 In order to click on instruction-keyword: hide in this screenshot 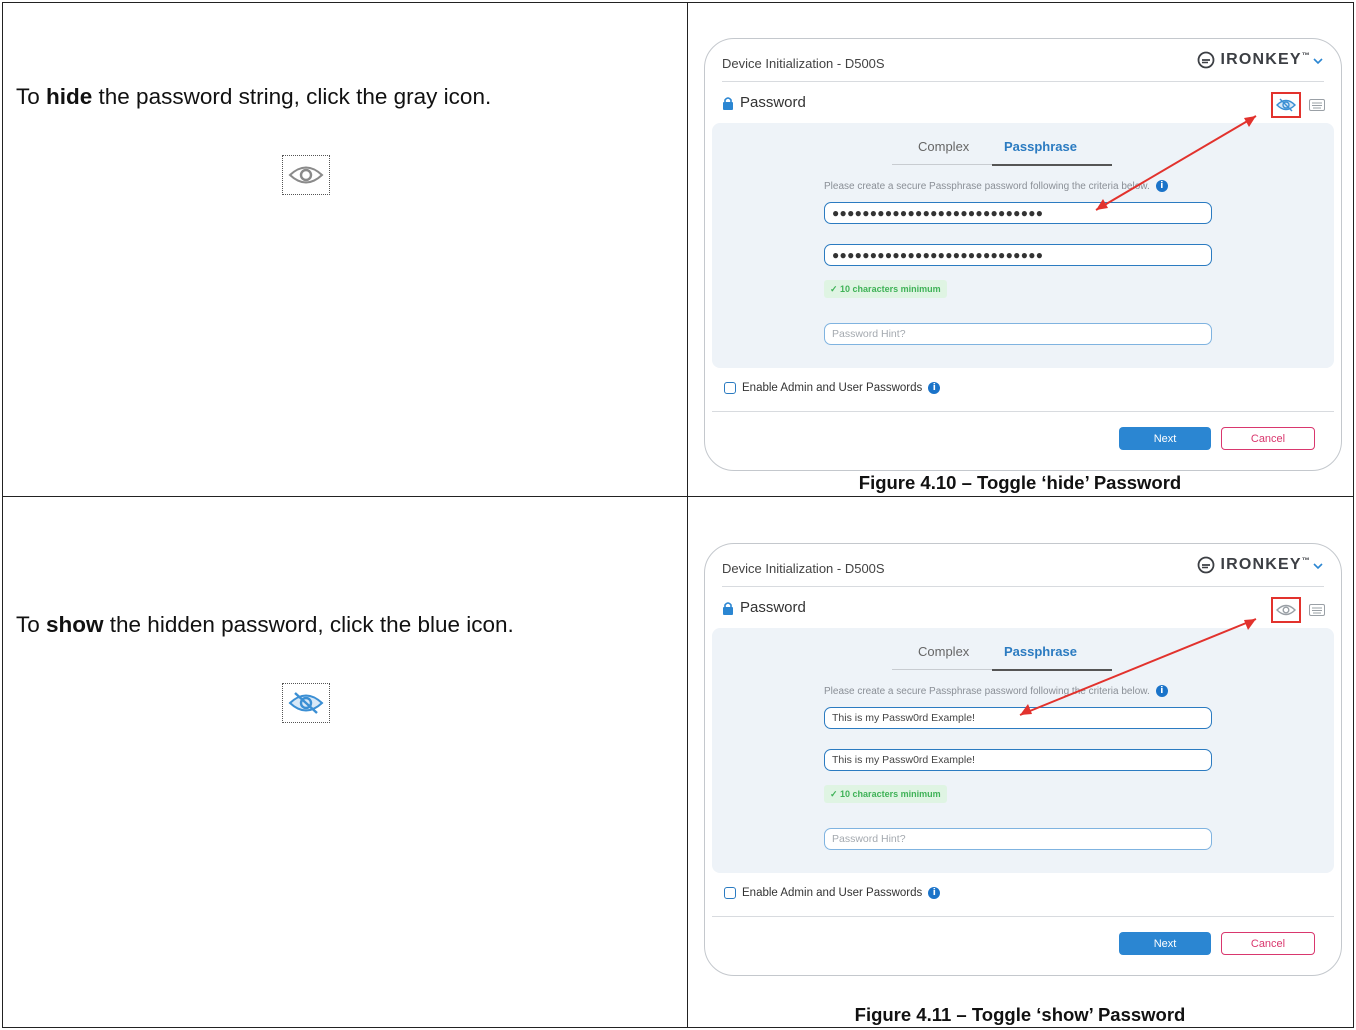, I will do `click(69, 96)`.